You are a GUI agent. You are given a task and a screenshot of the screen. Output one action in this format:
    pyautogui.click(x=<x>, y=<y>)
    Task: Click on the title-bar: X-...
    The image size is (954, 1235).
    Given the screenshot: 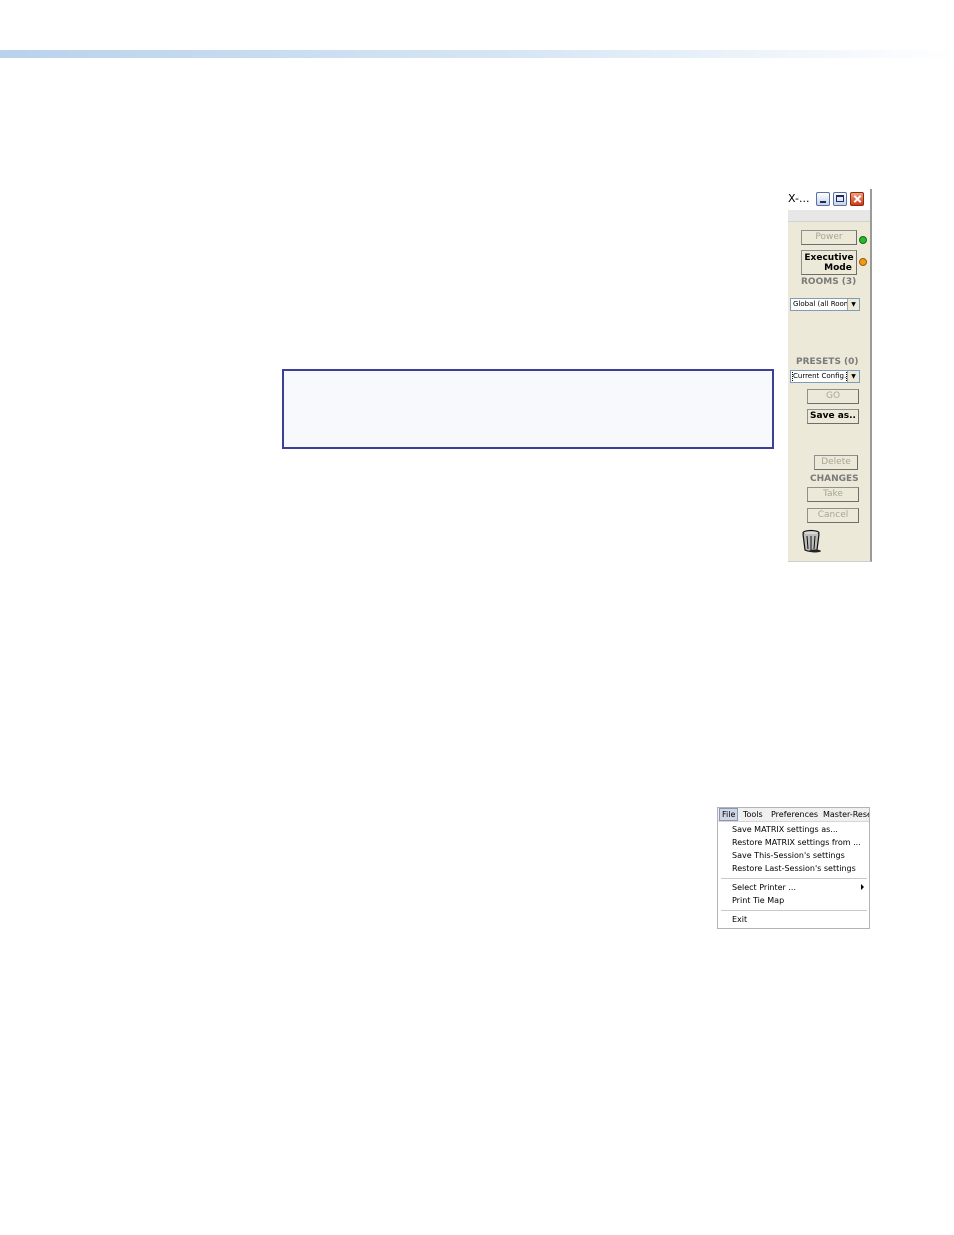 What is the action you would take?
    pyautogui.click(x=829, y=199)
    